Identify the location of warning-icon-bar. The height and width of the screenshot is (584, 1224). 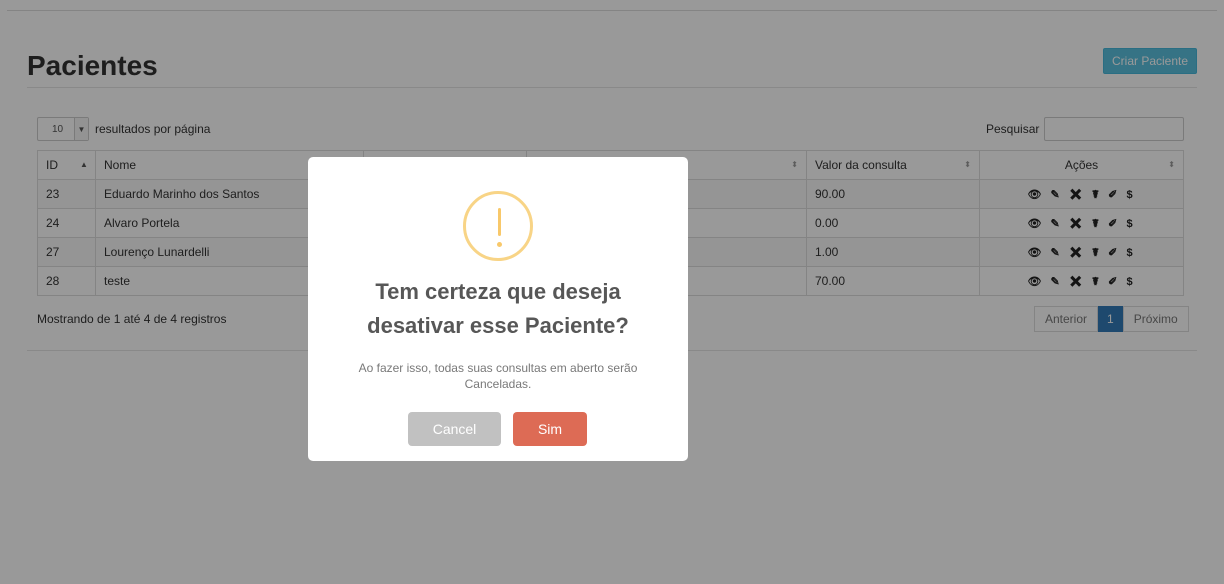
(499, 222).